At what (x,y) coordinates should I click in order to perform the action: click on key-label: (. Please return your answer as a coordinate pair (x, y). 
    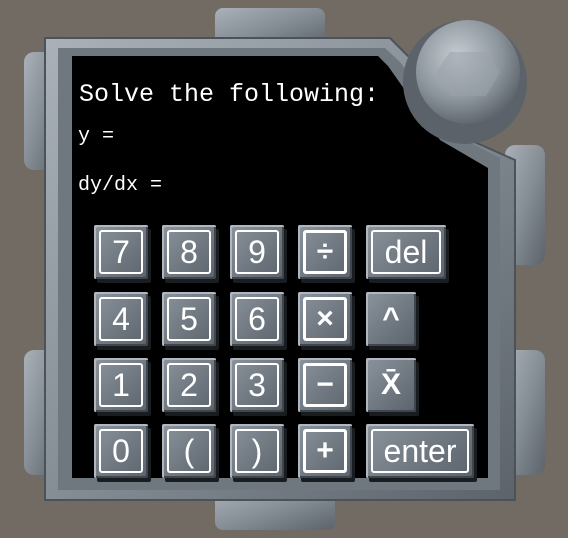
    Looking at the image, I should click on (189, 451).